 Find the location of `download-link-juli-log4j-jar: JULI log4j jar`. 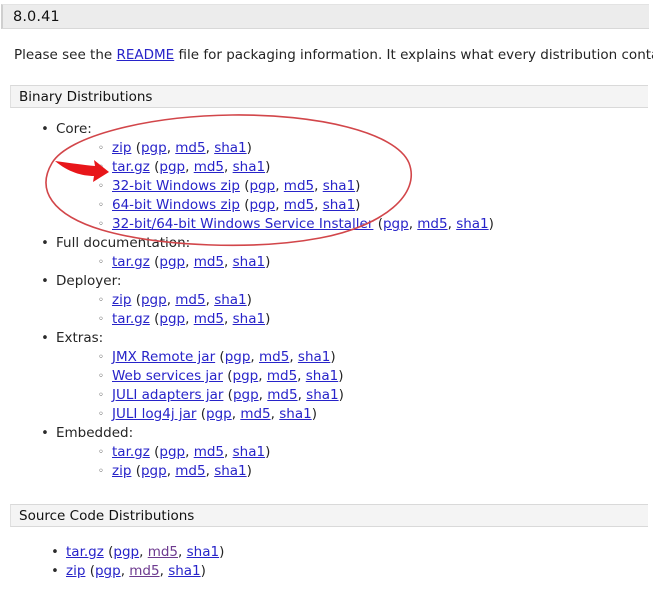

download-link-juli-log4j-jar: JULI log4j jar is located at coordinates (154, 414).